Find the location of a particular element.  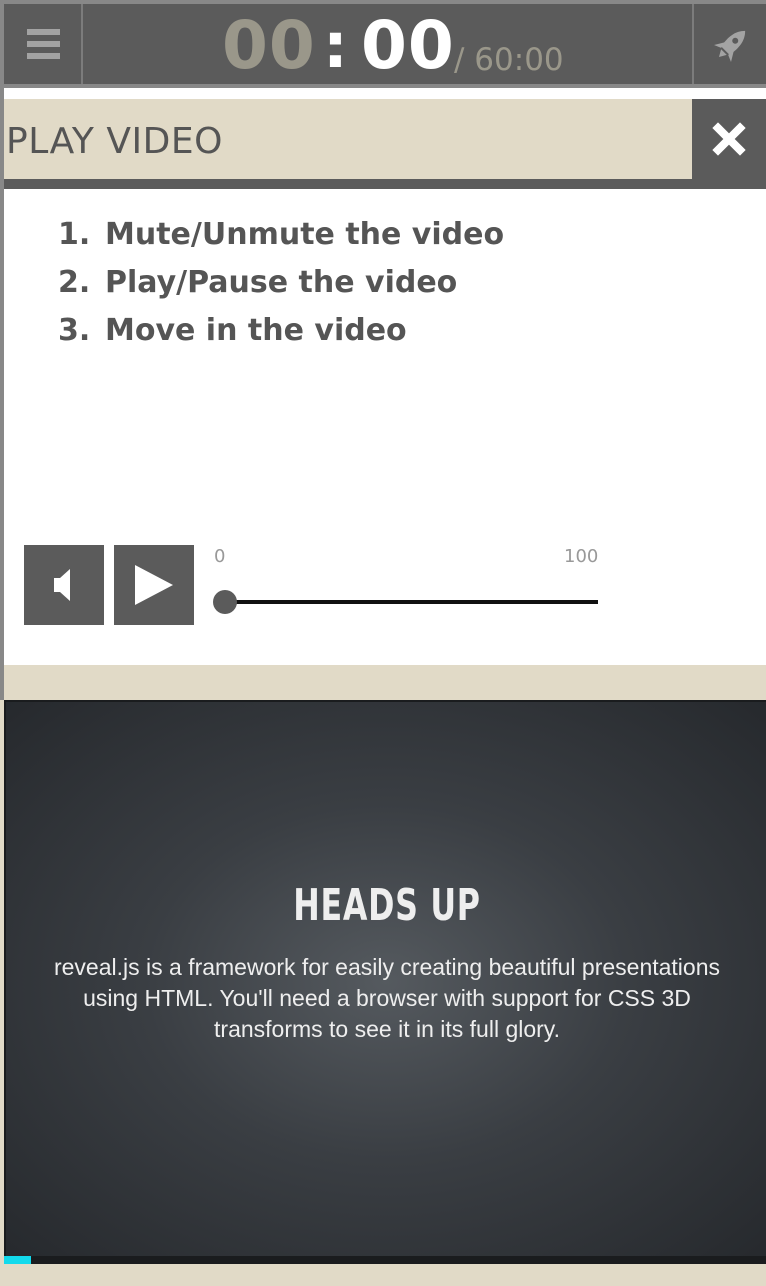

slide-title: HEADS UP is located at coordinates (387, 905).